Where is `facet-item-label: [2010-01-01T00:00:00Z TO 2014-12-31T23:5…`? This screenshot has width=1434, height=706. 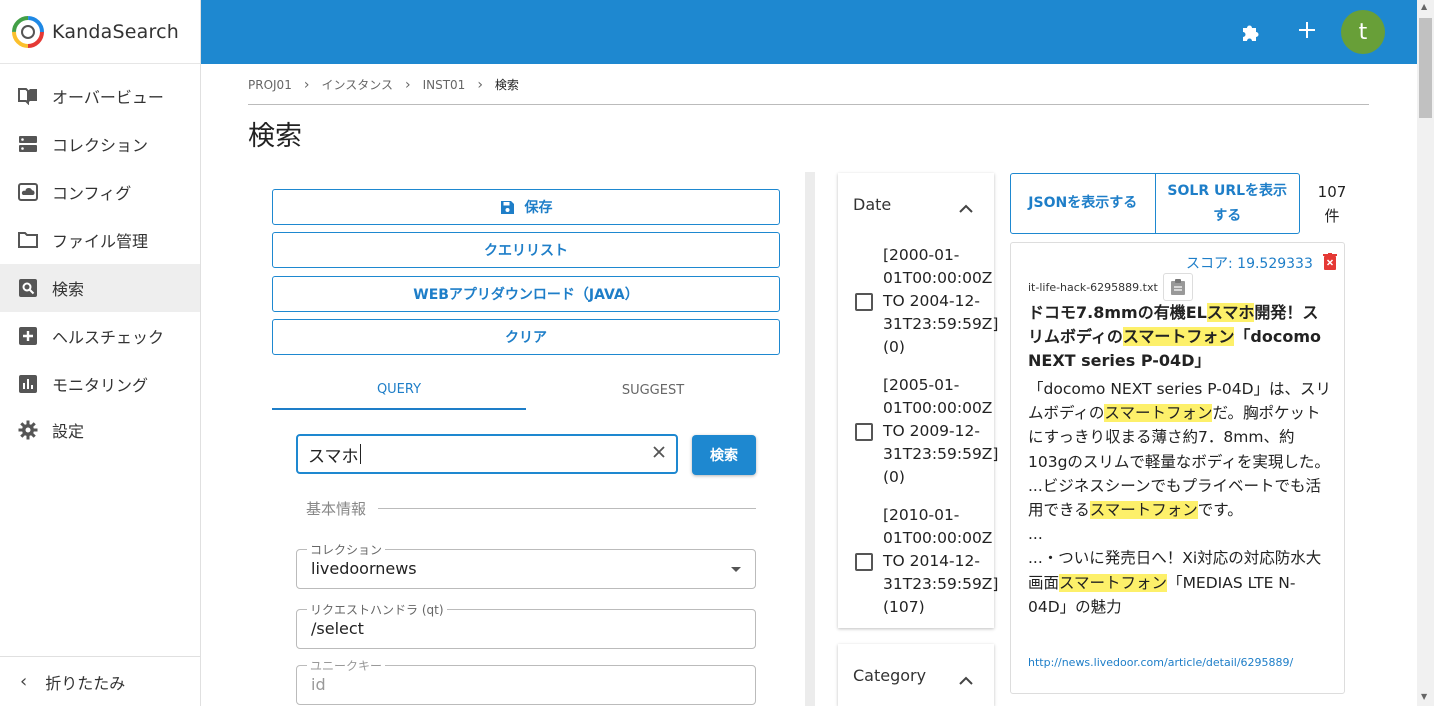 facet-item-label: [2010-01-01T00:00:00Z TO 2014-12-31T23:5… is located at coordinates (941, 561).